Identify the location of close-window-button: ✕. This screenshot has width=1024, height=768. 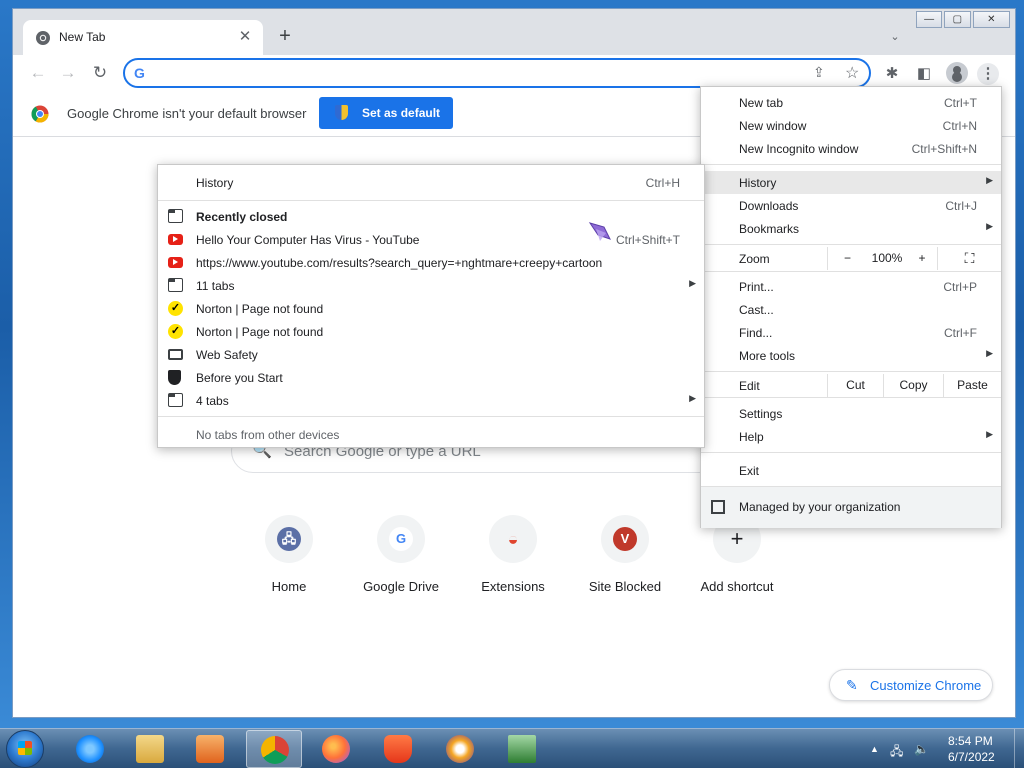
(991, 19).